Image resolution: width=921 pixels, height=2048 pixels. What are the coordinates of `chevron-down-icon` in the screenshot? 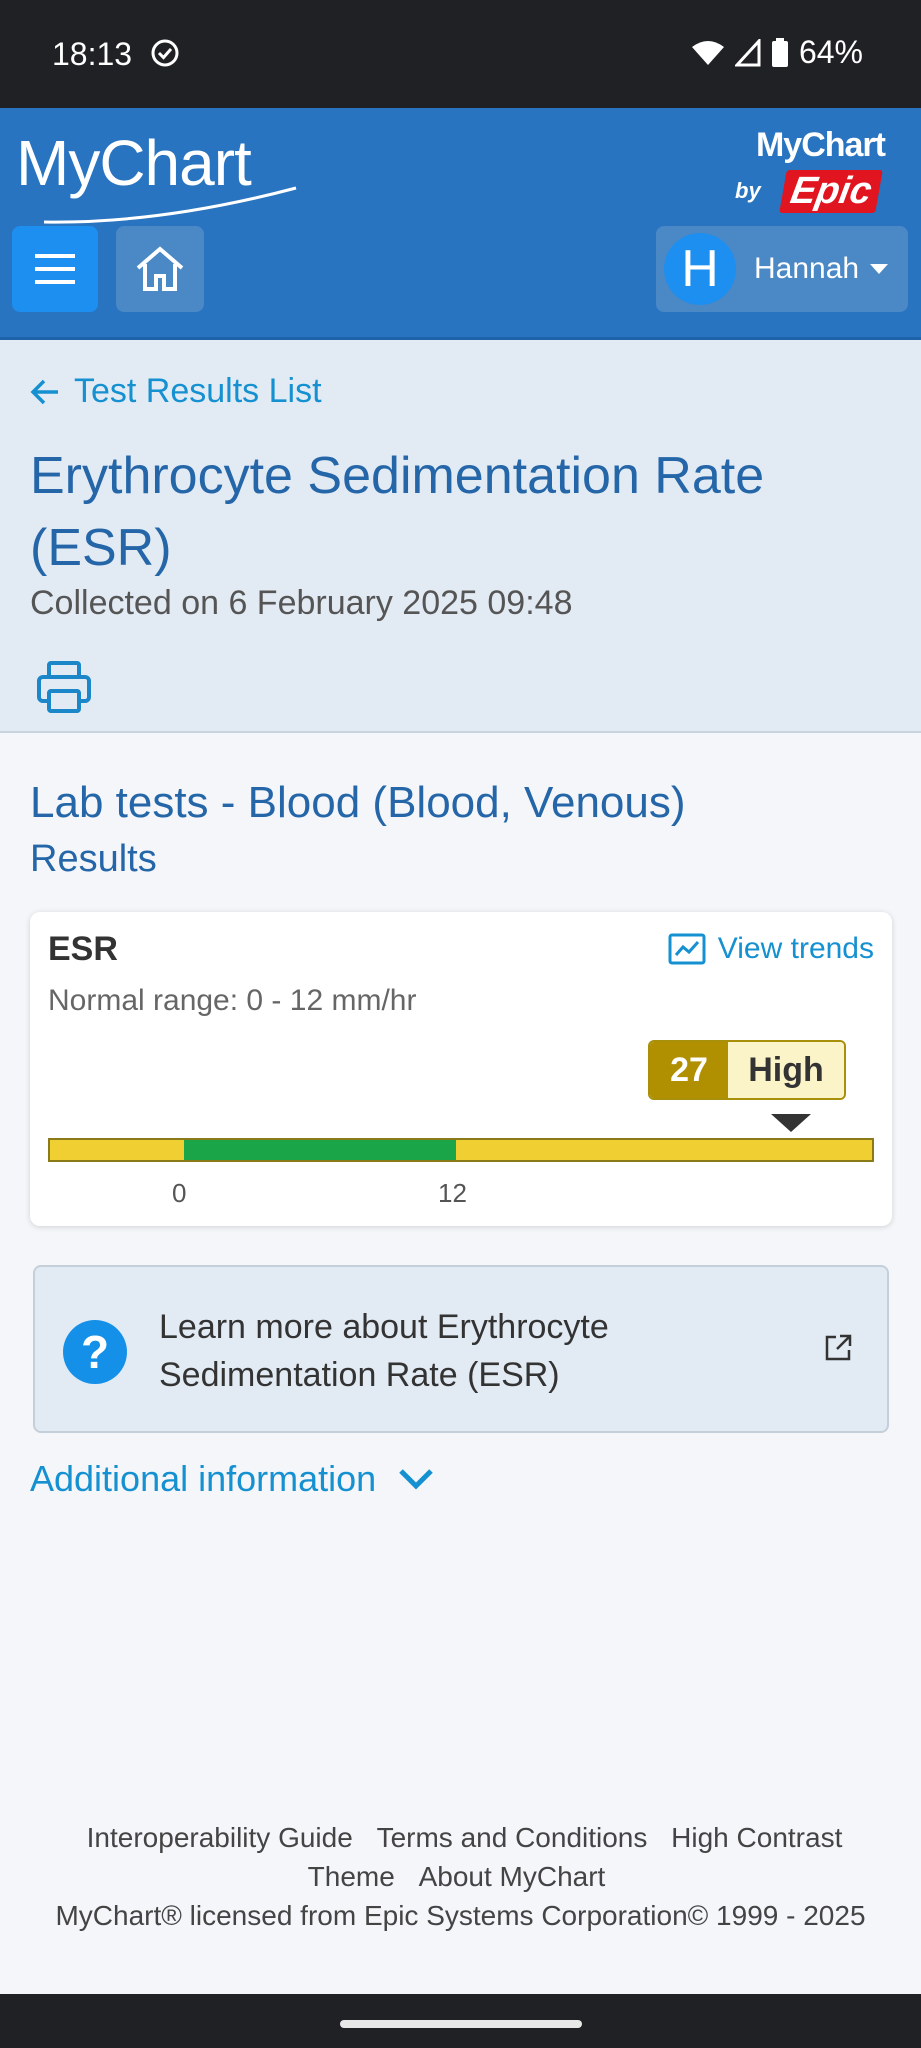 It's located at (416, 1479).